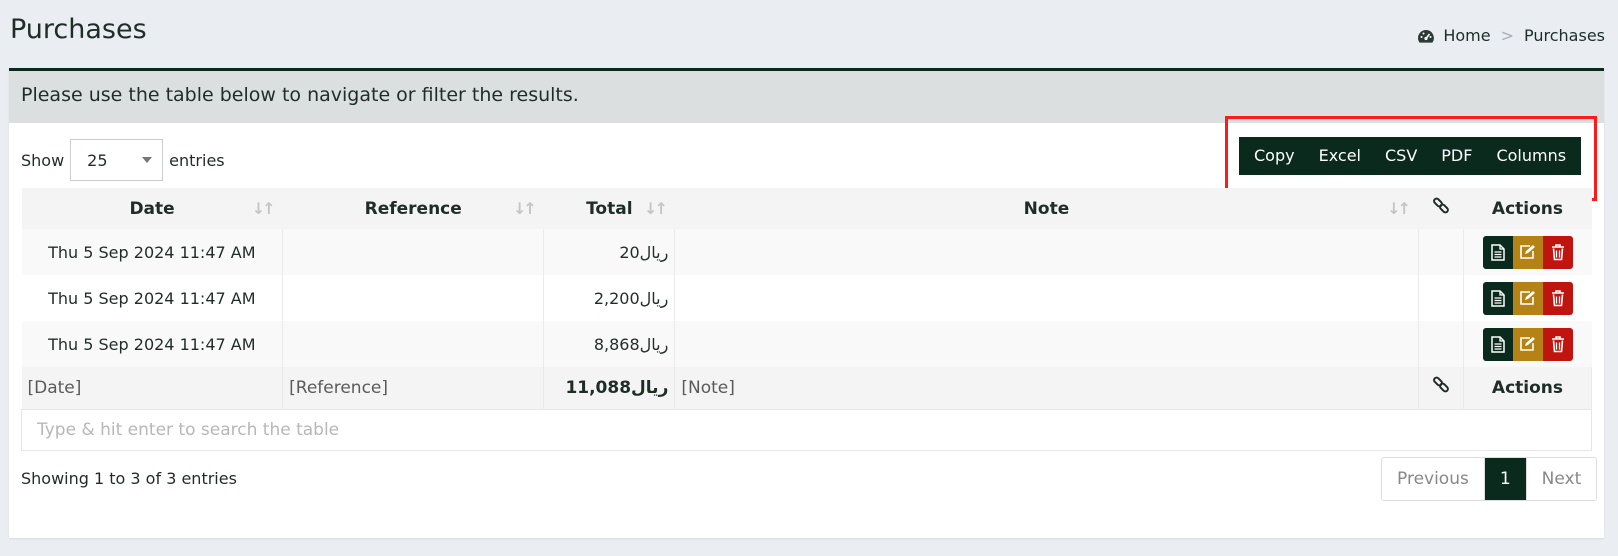  What do you see at coordinates (806, 429) in the screenshot?
I see `table-search-input: Type & hit enter to search the table` at bounding box center [806, 429].